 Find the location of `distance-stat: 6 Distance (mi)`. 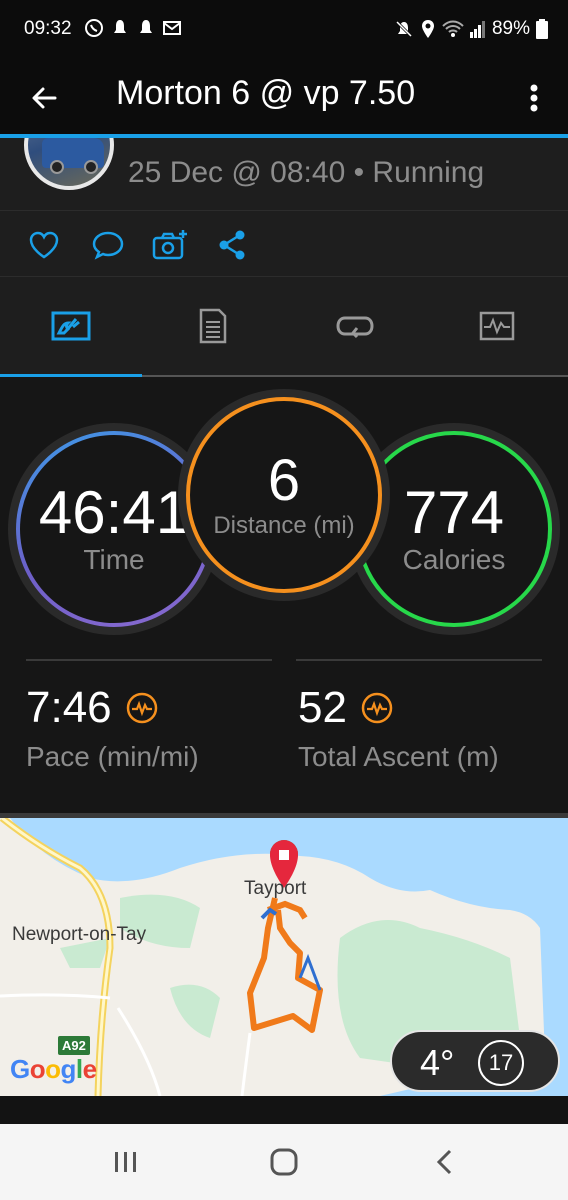

distance-stat: 6 Distance (mi) is located at coordinates (284, 495).